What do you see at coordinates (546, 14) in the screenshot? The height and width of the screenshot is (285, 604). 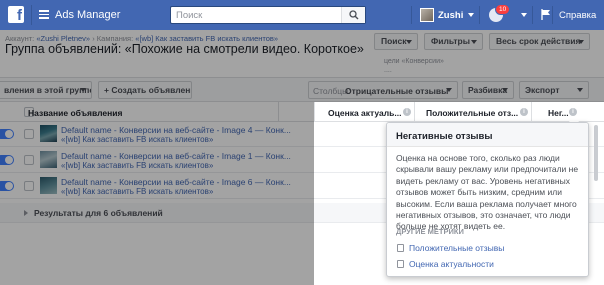 I see `flag-icon` at bounding box center [546, 14].